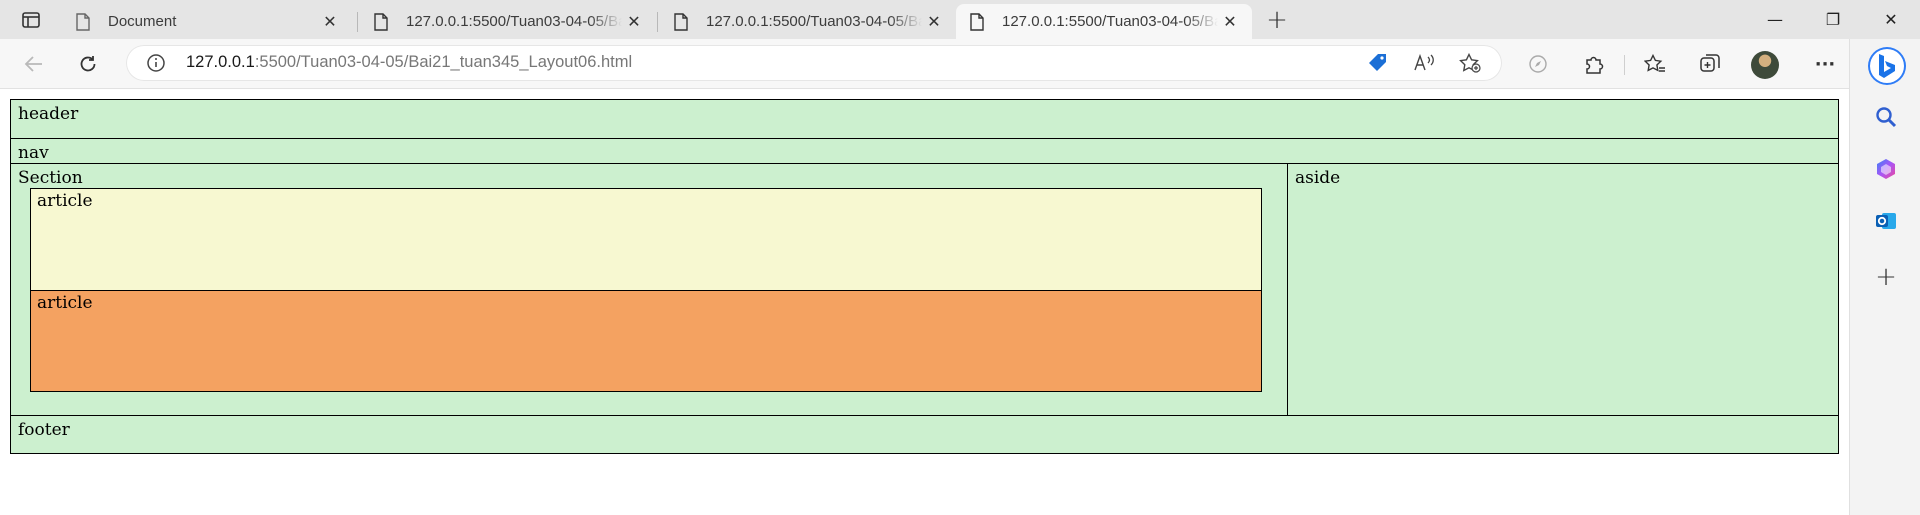 This screenshot has width=1920, height=515. What do you see at coordinates (646, 341) in the screenshot?
I see `article-2: article` at bounding box center [646, 341].